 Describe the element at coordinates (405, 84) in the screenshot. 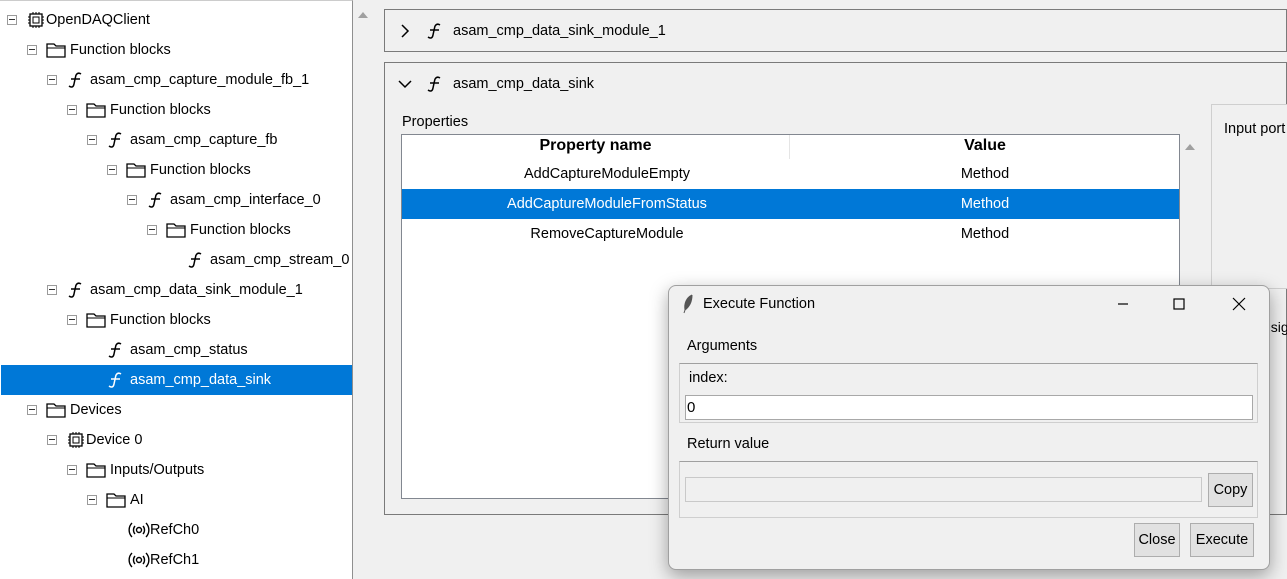

I see `chevron-down-icon` at that location.